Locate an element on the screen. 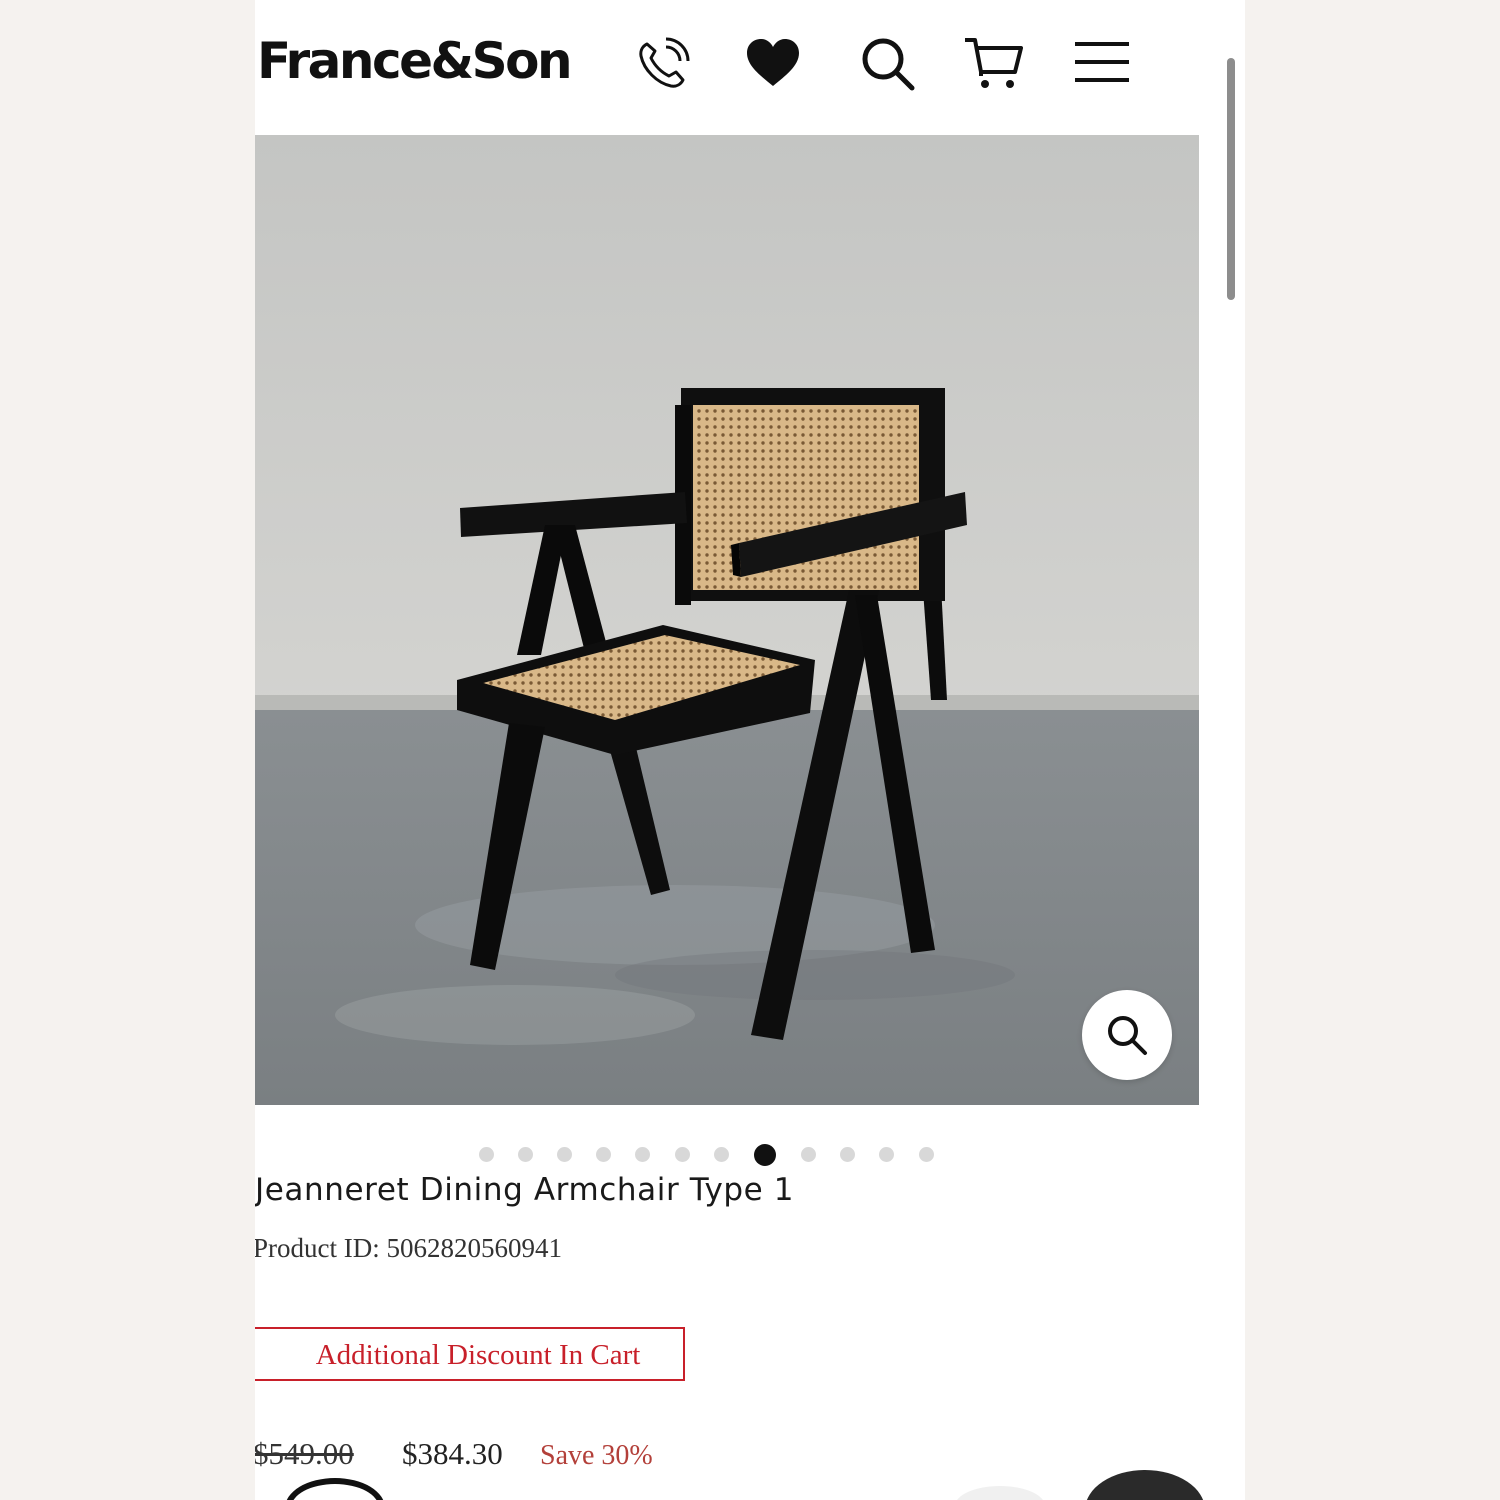 The width and height of the screenshot is (1500, 1500). zoom-button is located at coordinates (1127, 1035).